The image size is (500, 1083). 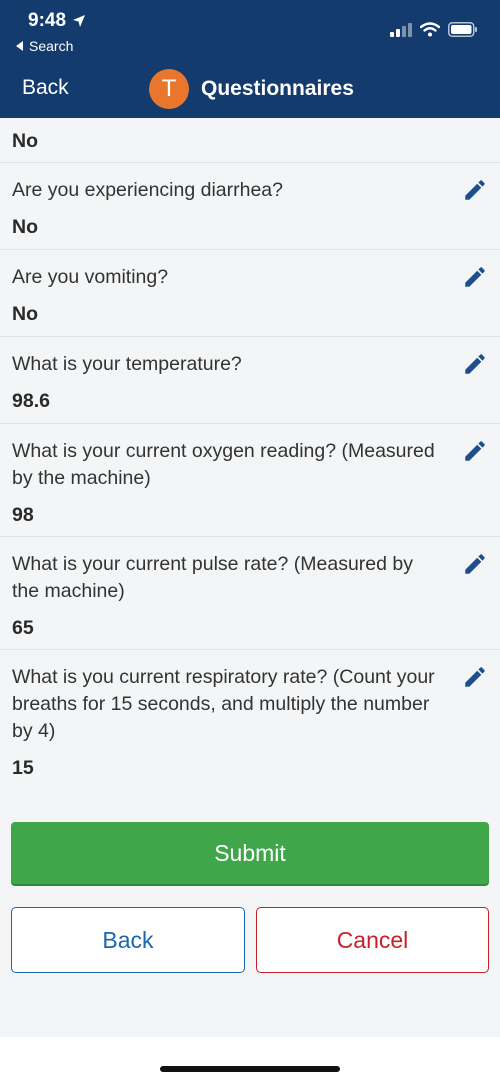 I want to click on cancel-button: Cancel, so click(x=372, y=940).